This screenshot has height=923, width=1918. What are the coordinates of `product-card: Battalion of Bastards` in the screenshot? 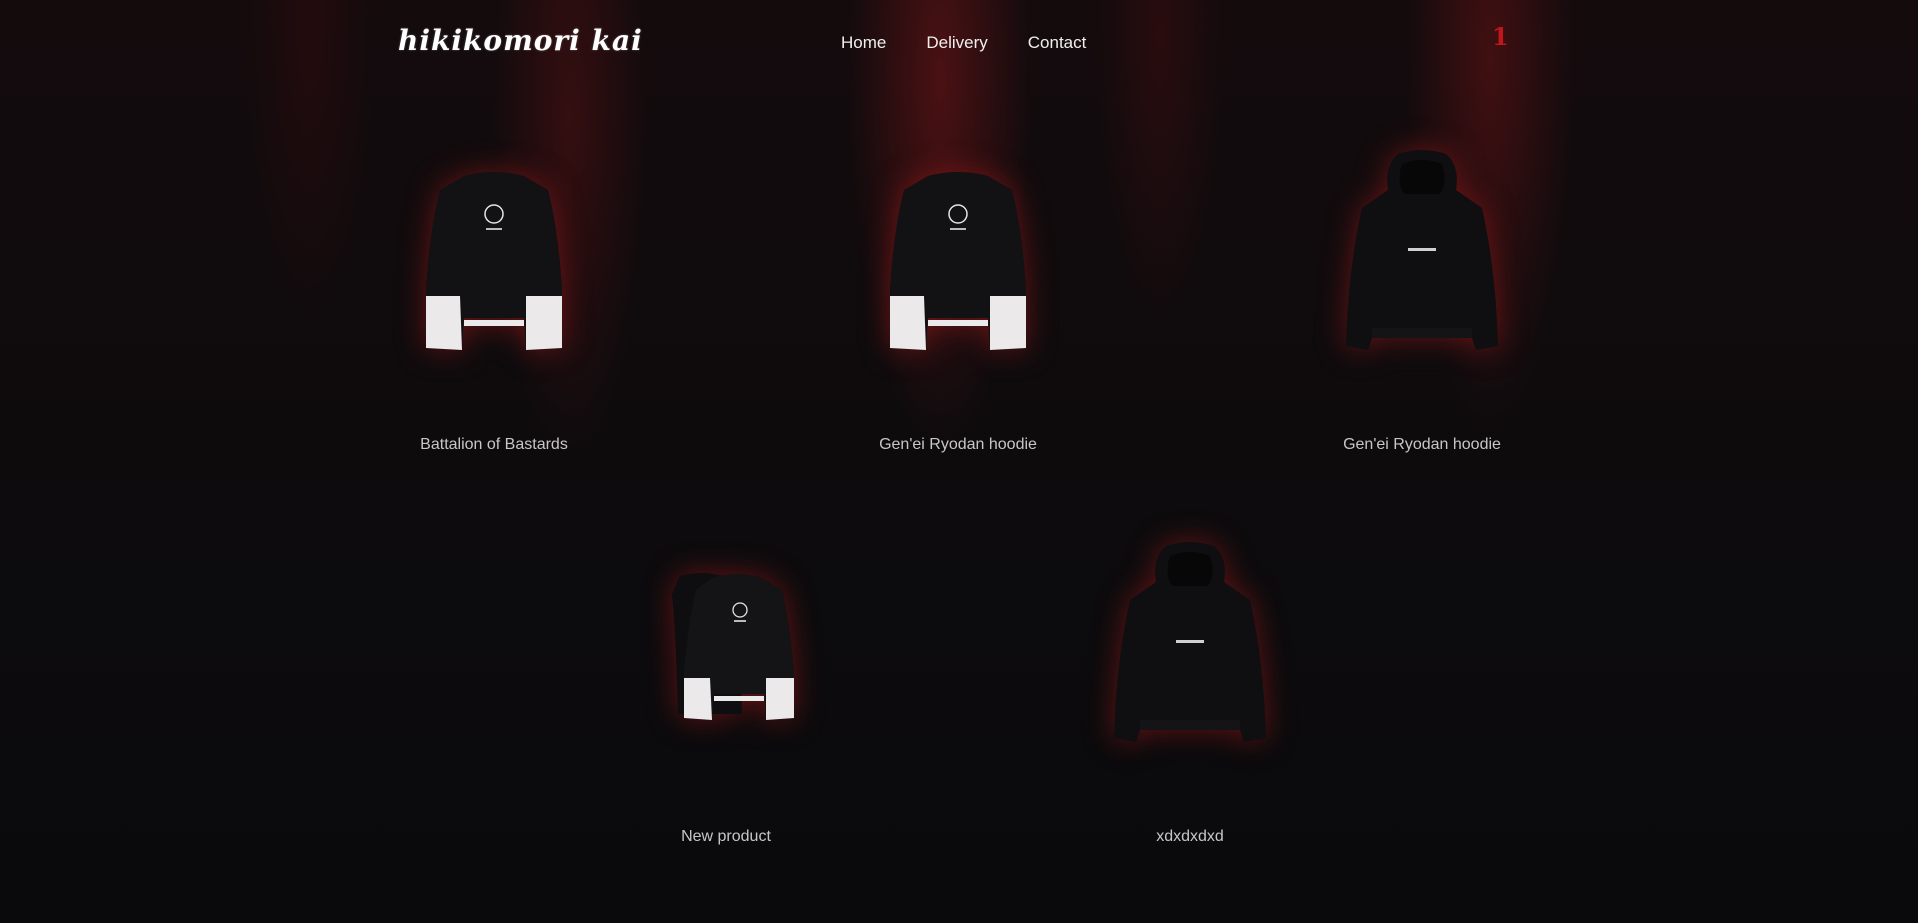 It's located at (494, 307).